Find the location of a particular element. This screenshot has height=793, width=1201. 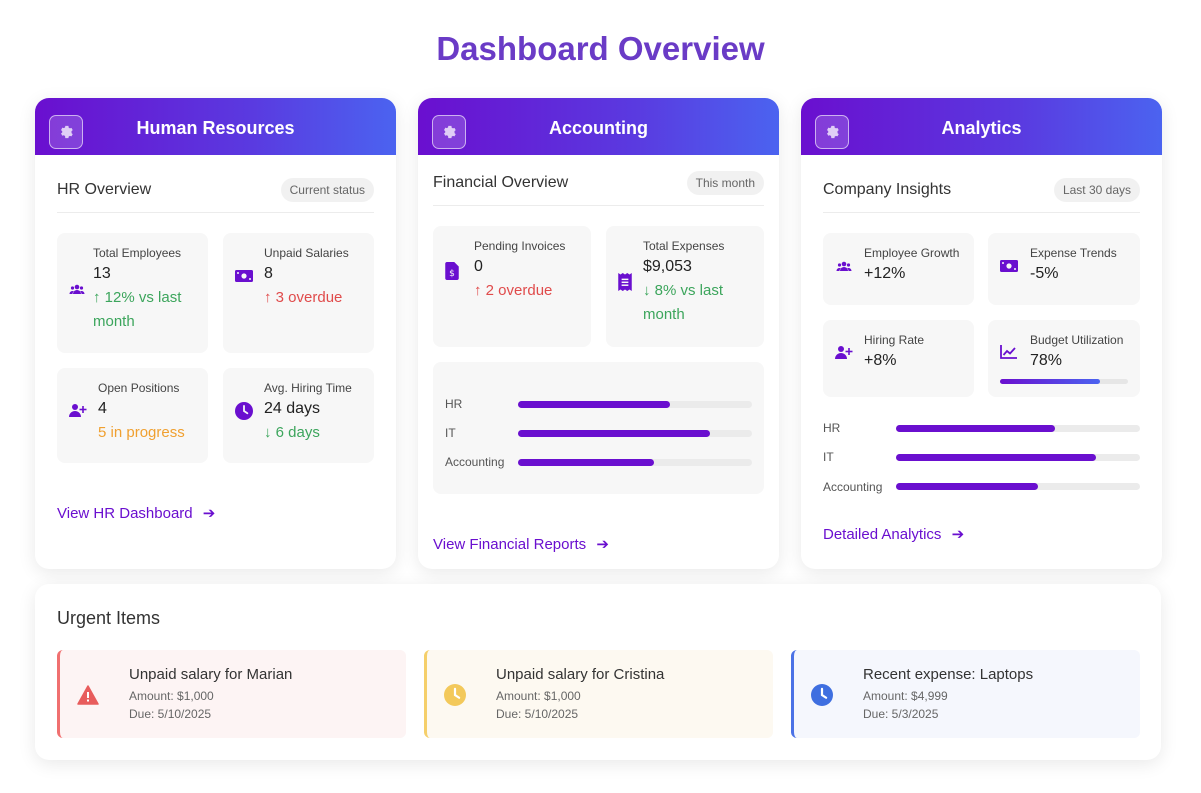

view-financial-reports-link: View Financial Reports ➔ is located at coordinates (521, 544).